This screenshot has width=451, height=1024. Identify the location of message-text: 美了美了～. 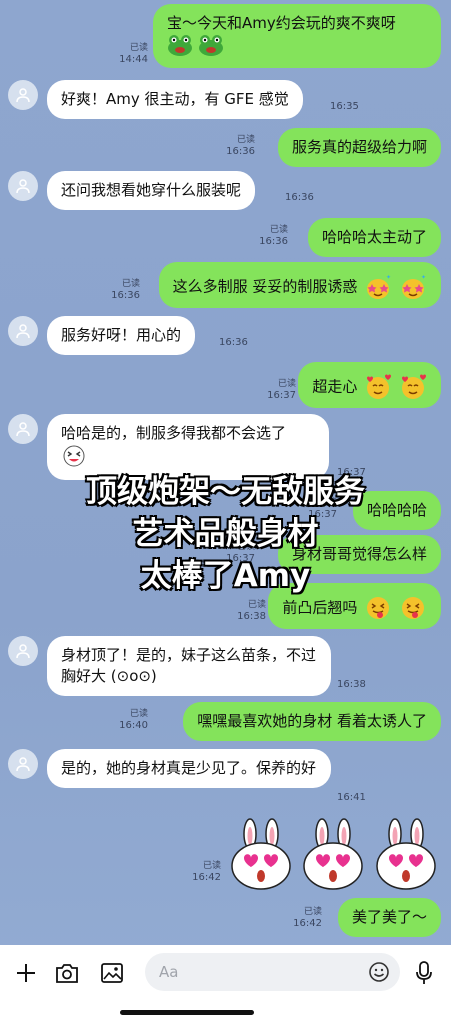
(389, 917).